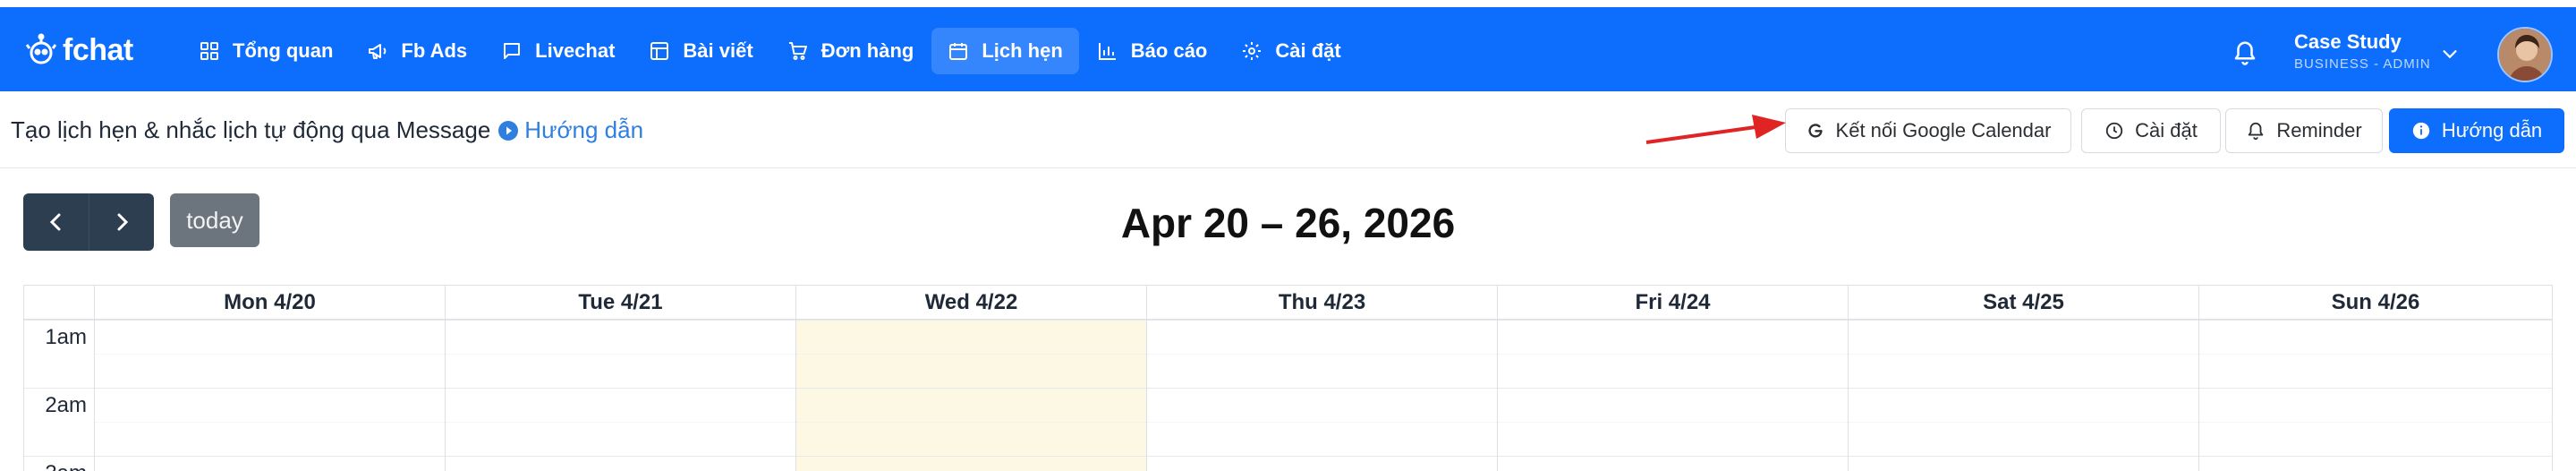 The image size is (2576, 471). What do you see at coordinates (2256, 132) in the screenshot?
I see `bell-outline-icon` at bounding box center [2256, 132].